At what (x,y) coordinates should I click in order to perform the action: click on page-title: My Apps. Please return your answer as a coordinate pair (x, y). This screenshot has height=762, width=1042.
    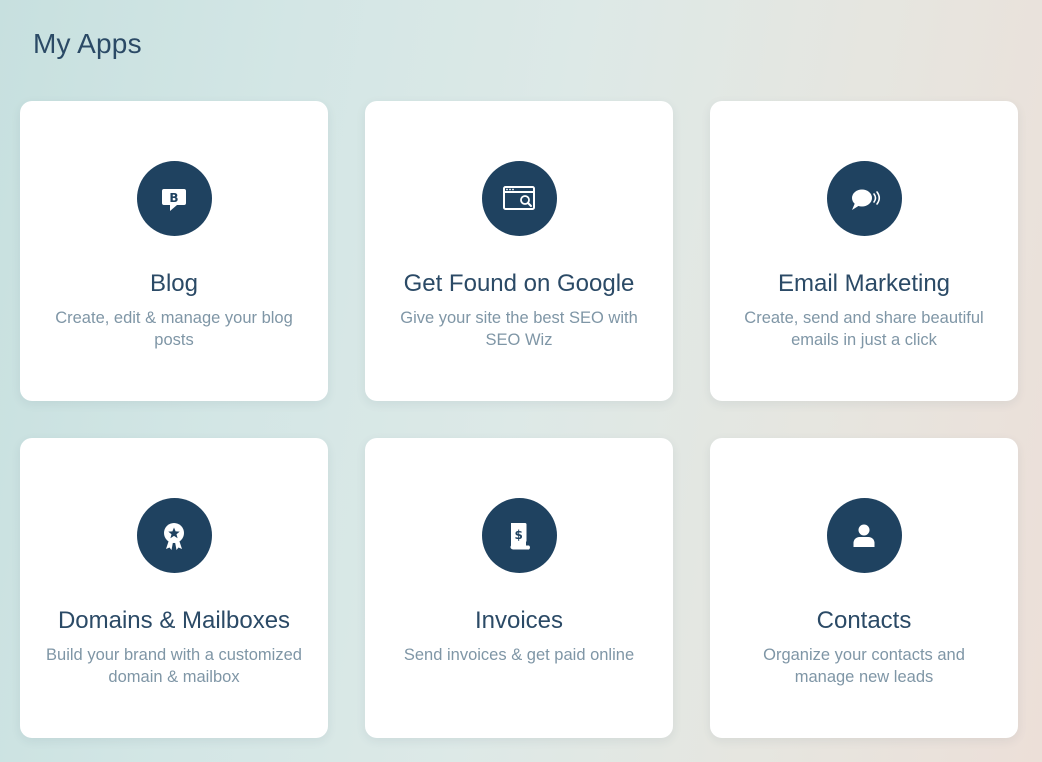
    Looking at the image, I should click on (87, 43).